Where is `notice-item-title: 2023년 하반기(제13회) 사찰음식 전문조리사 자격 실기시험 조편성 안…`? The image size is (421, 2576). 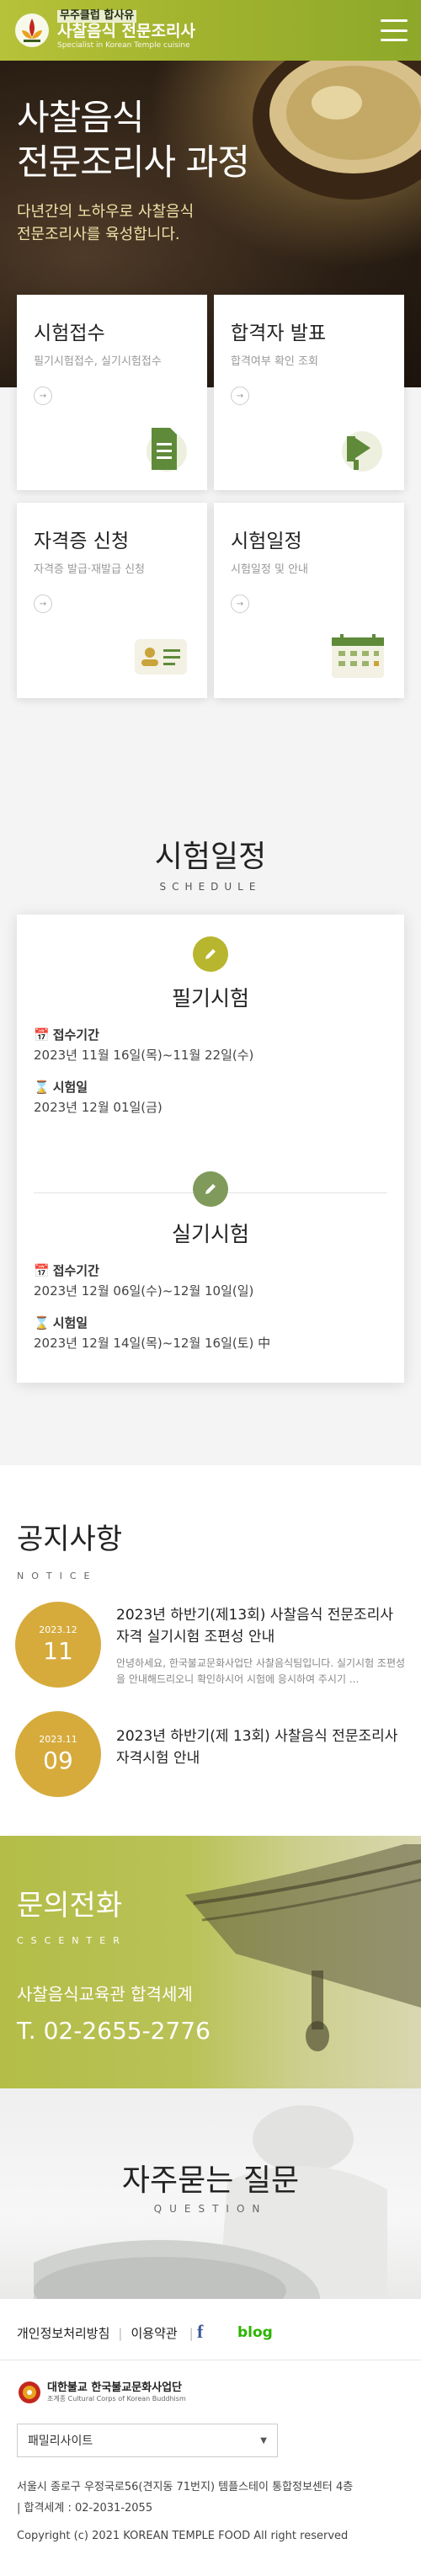 notice-item-title: 2023년 하반기(제13회) 사찰음식 전문조리사 자격 실기시험 조편성 안… is located at coordinates (261, 1626).